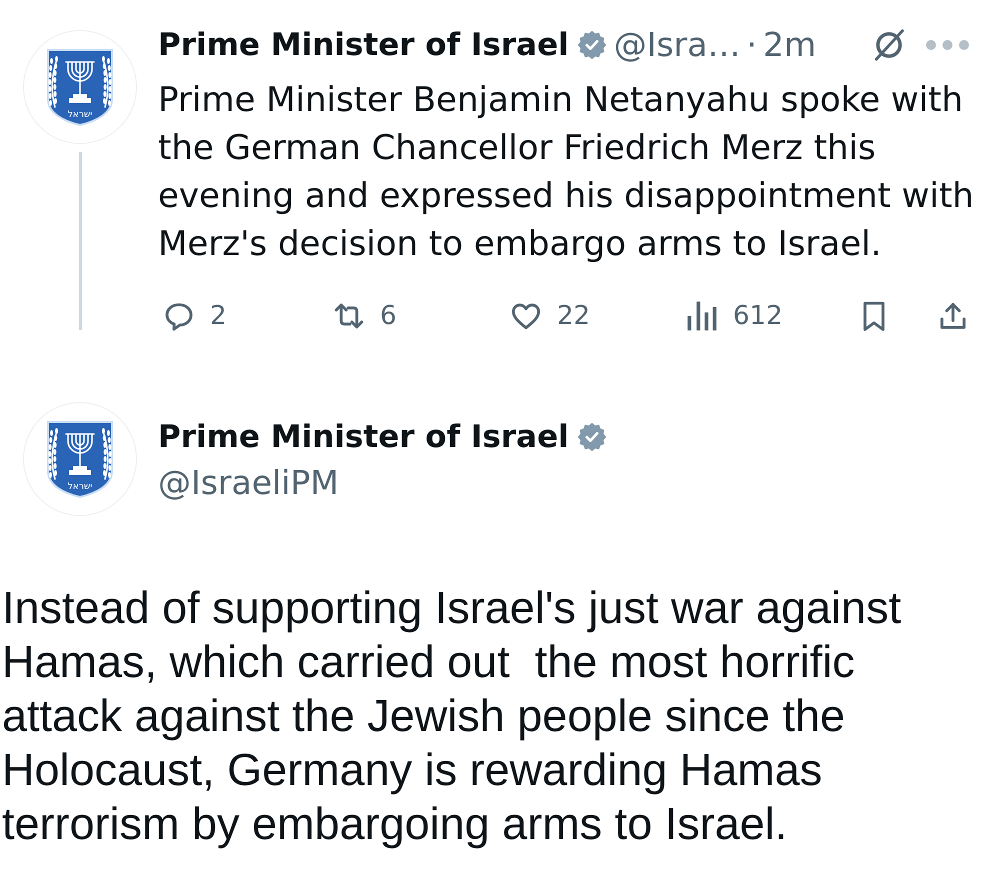 The height and width of the screenshot is (890, 1000). What do you see at coordinates (193, 316) in the screenshot?
I see `reply-button: 2` at bounding box center [193, 316].